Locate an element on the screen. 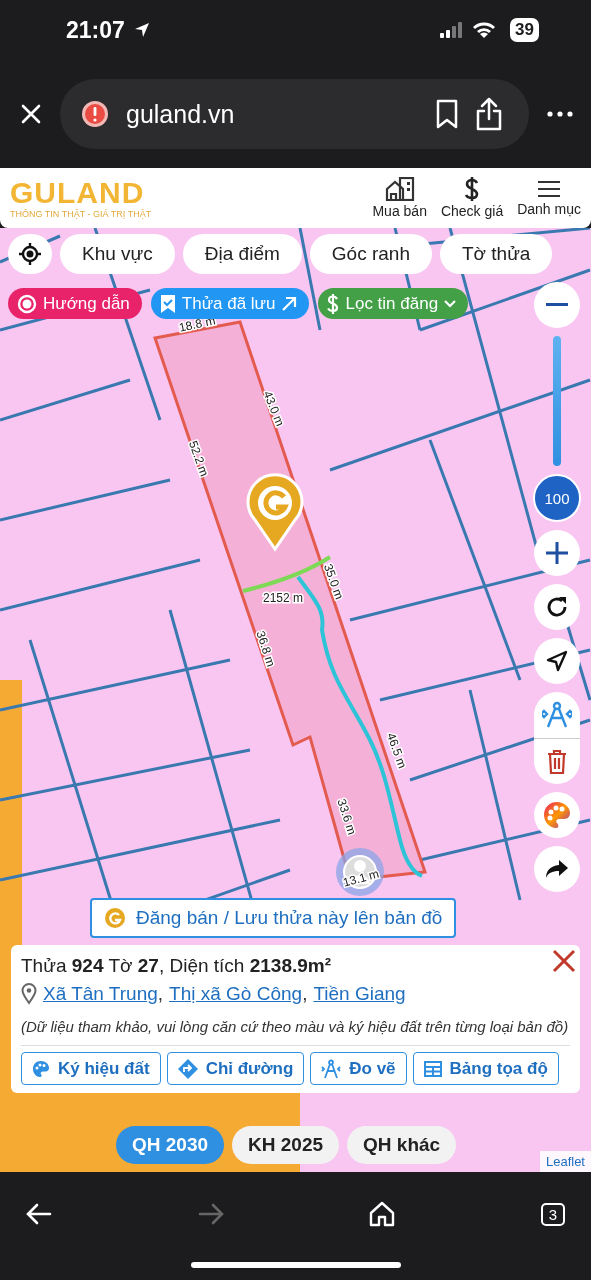 The width and height of the screenshot is (591, 1280). share-arrow-icon is located at coordinates (557, 869).